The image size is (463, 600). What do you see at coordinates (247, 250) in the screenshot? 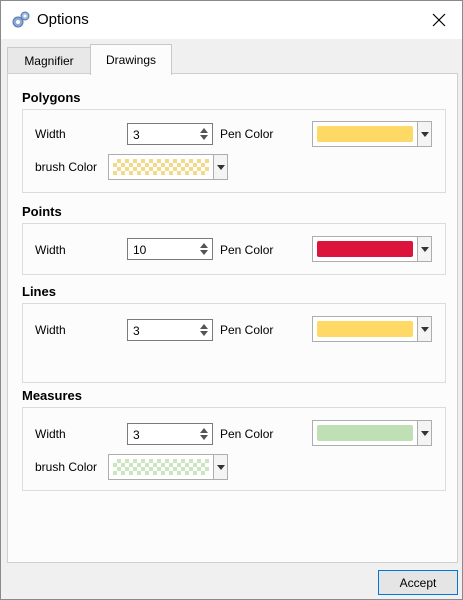
I see `points-pen-label: Pen Color` at bounding box center [247, 250].